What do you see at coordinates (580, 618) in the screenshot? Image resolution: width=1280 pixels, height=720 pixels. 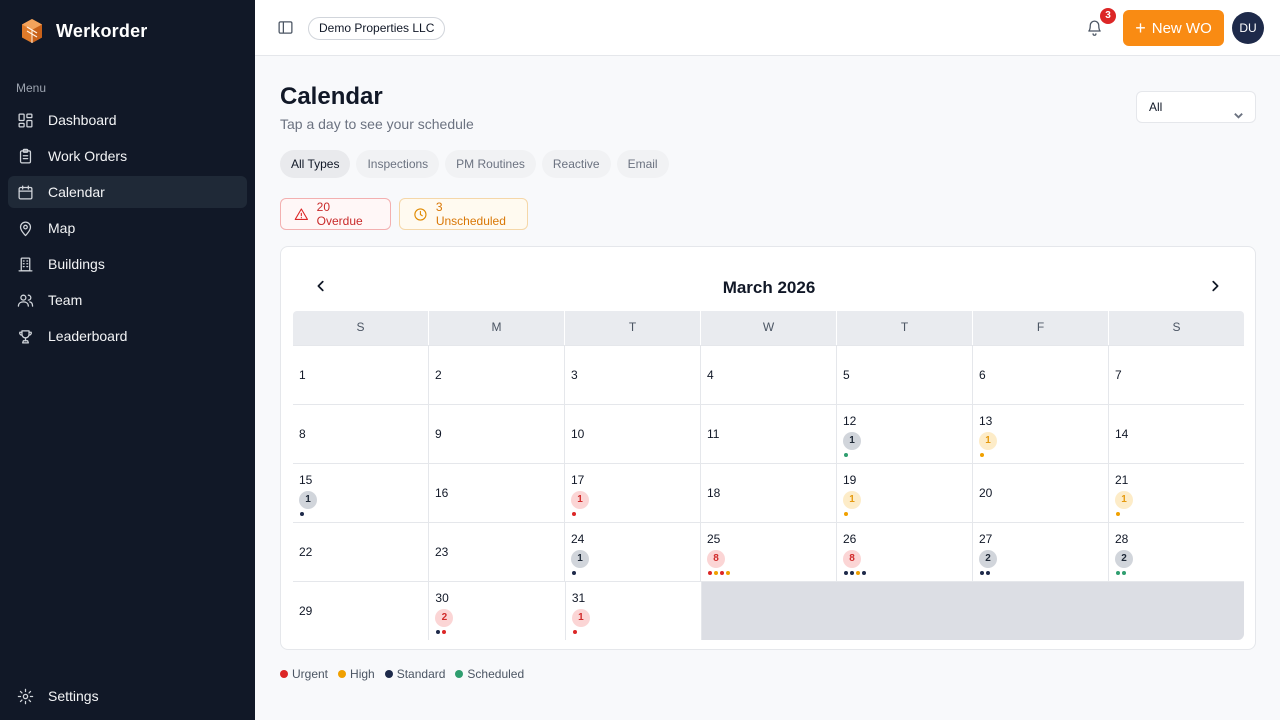 I see `work-order-count-badge: 1` at bounding box center [580, 618].